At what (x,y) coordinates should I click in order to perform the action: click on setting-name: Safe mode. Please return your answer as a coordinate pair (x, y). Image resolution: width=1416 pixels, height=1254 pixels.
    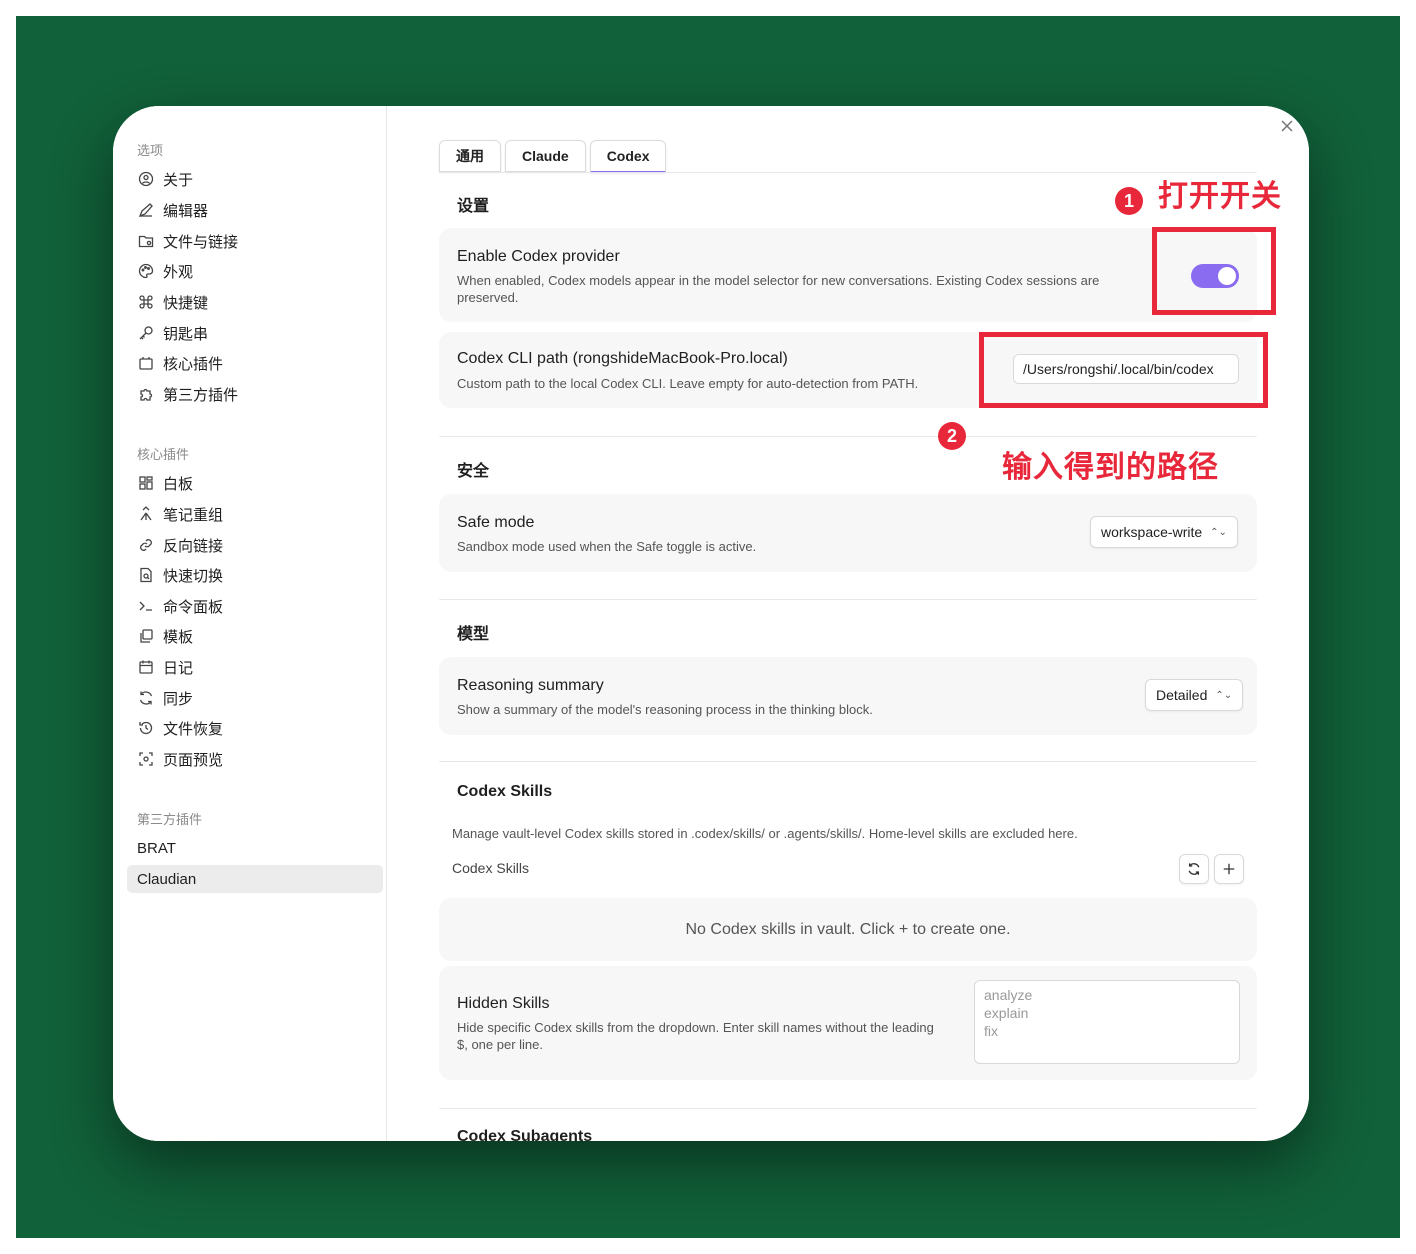
    Looking at the image, I should click on (496, 522).